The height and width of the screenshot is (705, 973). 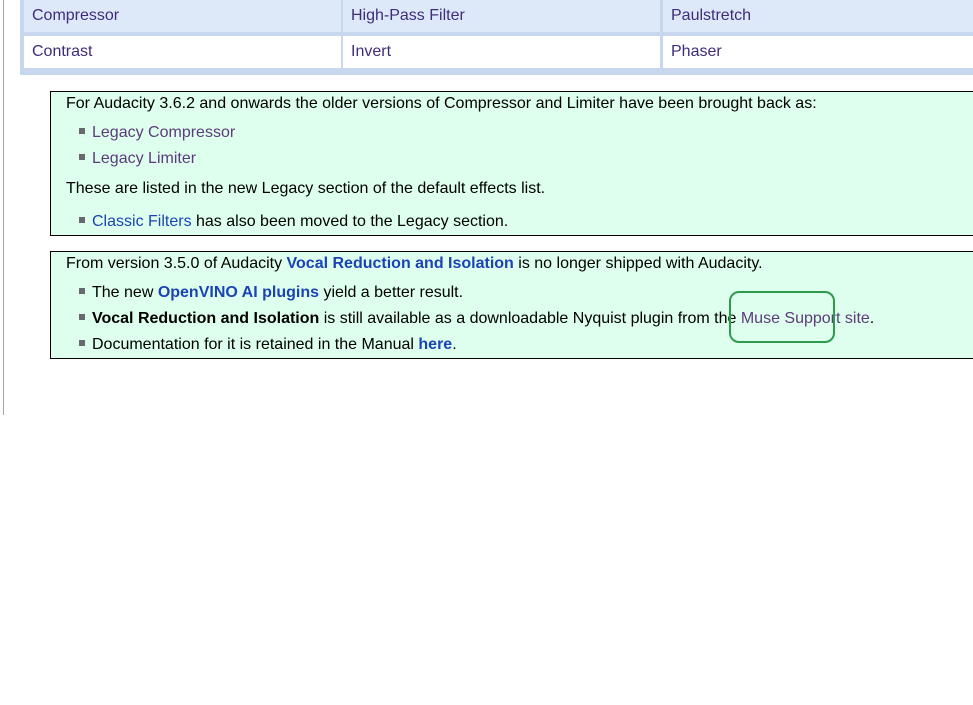 I want to click on manual-here-link: here, so click(x=435, y=344).